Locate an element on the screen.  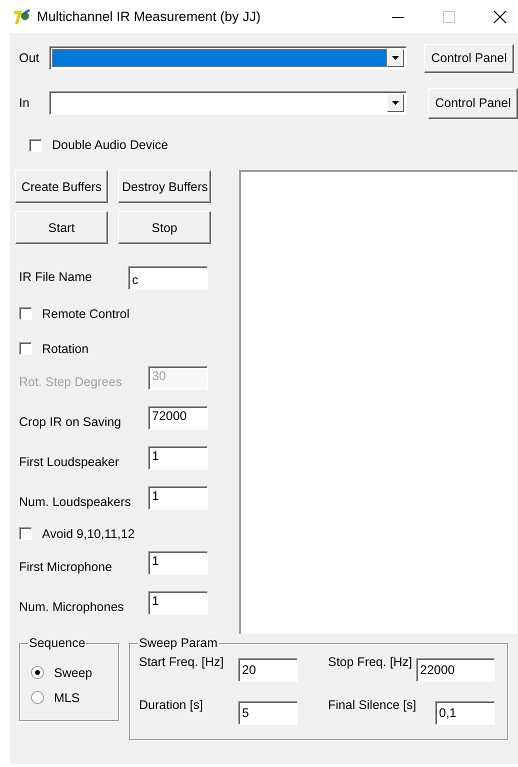
app-icon is located at coordinates (22, 16).